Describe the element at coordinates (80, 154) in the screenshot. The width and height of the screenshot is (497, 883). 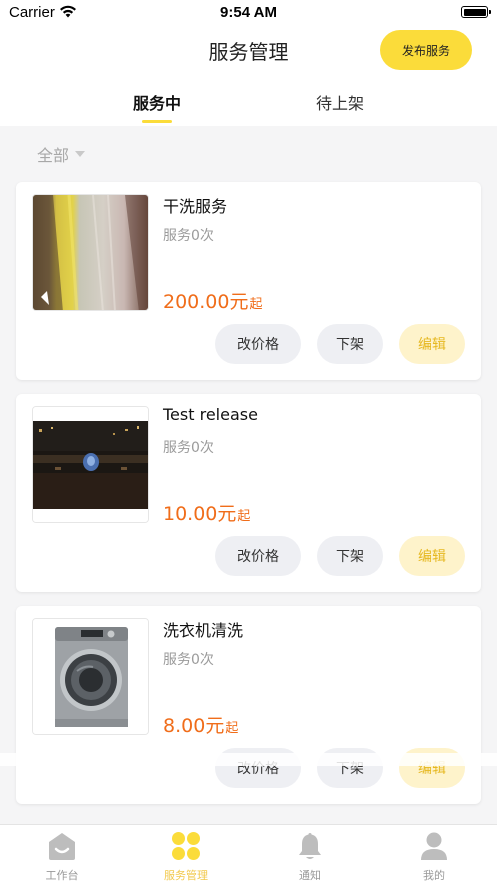
I see `caret-down-icon` at that location.